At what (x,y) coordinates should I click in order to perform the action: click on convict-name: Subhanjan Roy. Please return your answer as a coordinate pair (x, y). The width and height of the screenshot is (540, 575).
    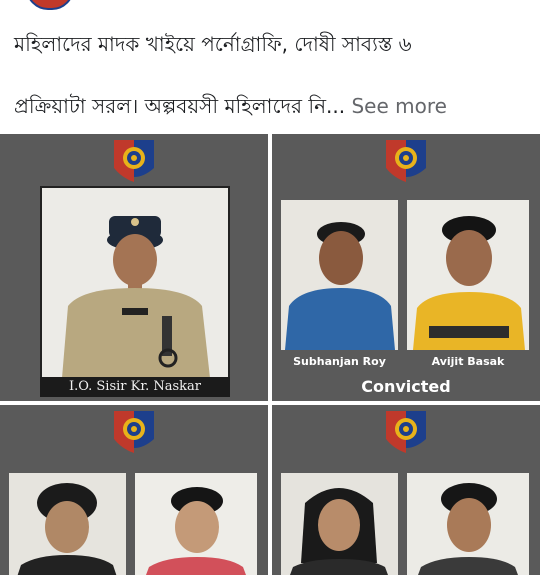
    Looking at the image, I should click on (339, 361).